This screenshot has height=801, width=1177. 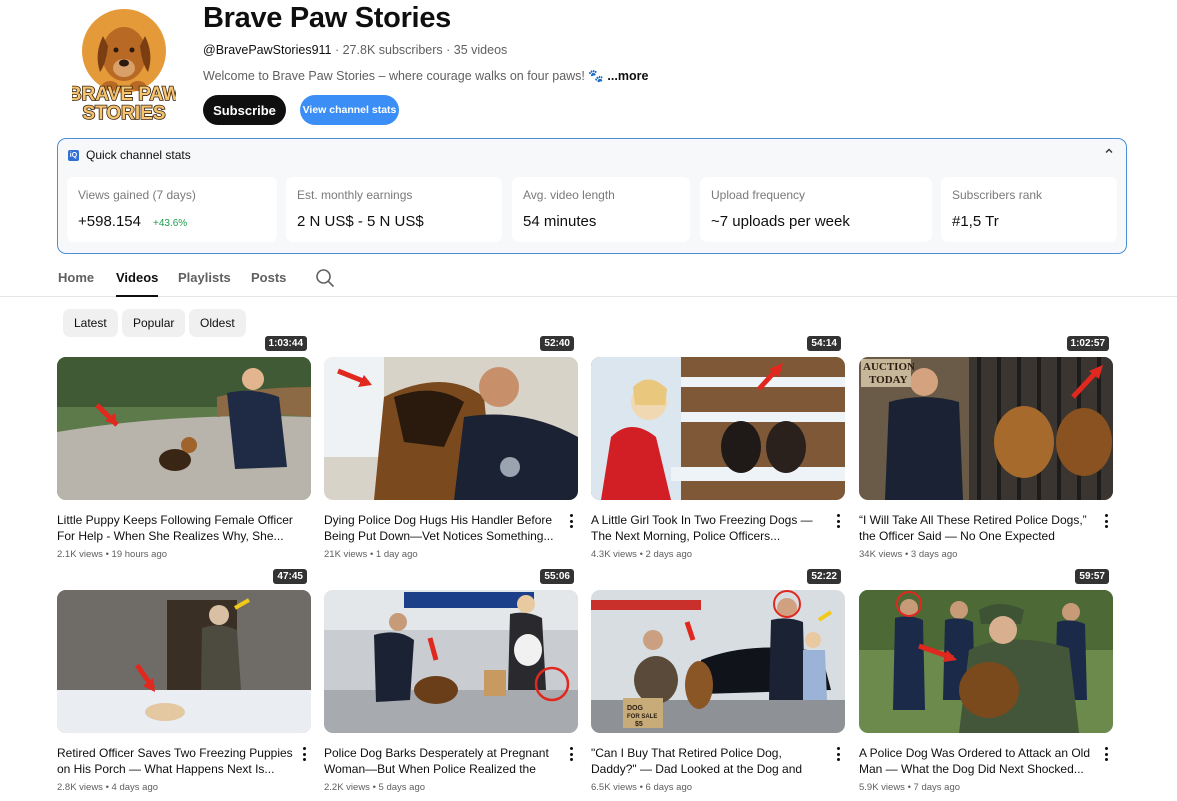 What do you see at coordinates (327, 18) in the screenshot?
I see `channel-title: Brave Paw Stories` at bounding box center [327, 18].